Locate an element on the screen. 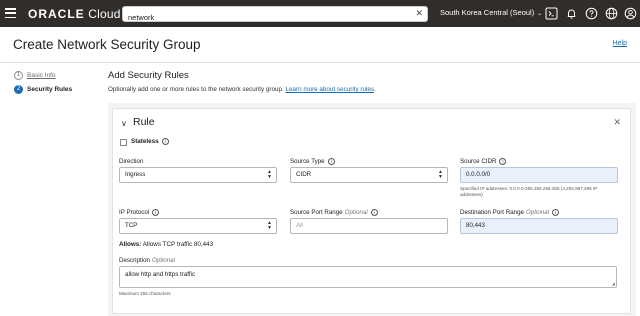  cloud-shell-icon is located at coordinates (551, 13).